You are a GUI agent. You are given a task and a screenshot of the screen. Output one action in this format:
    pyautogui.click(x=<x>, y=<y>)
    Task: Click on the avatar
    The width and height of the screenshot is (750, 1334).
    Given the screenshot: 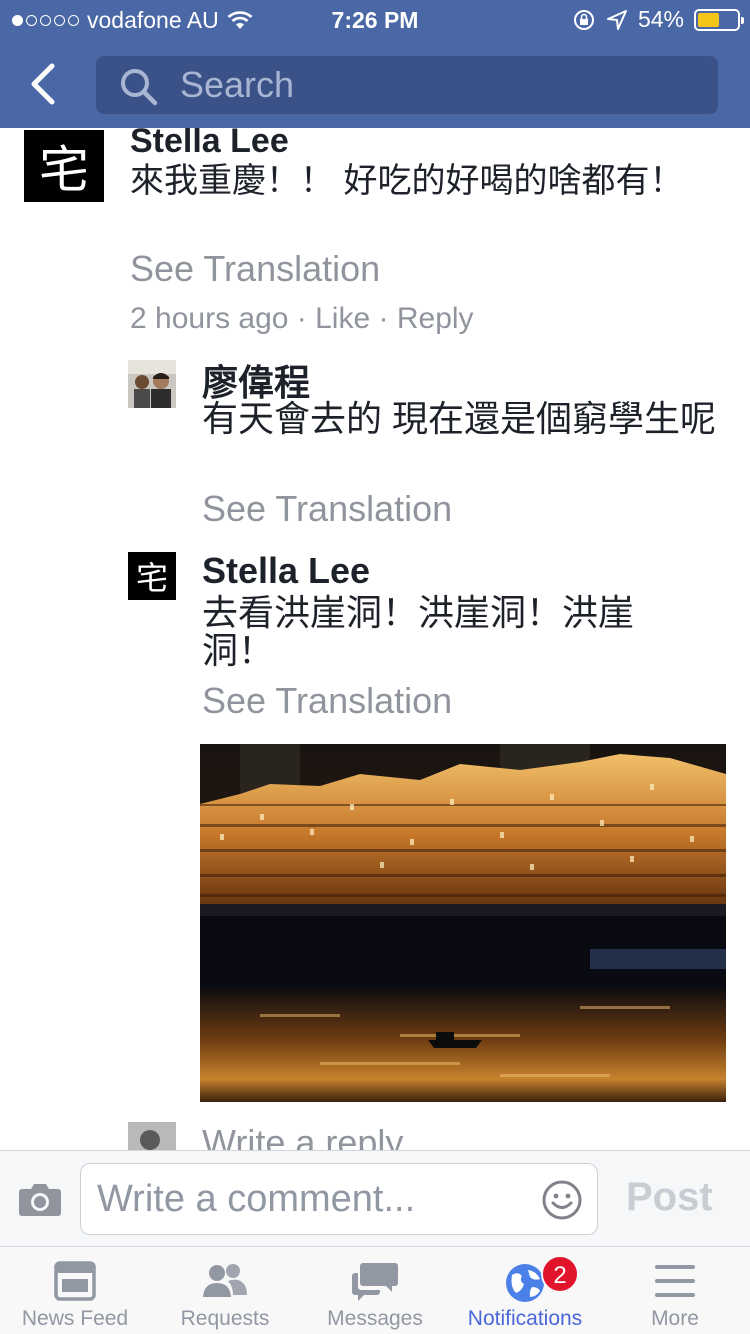 What is the action you would take?
    pyautogui.click(x=152, y=384)
    